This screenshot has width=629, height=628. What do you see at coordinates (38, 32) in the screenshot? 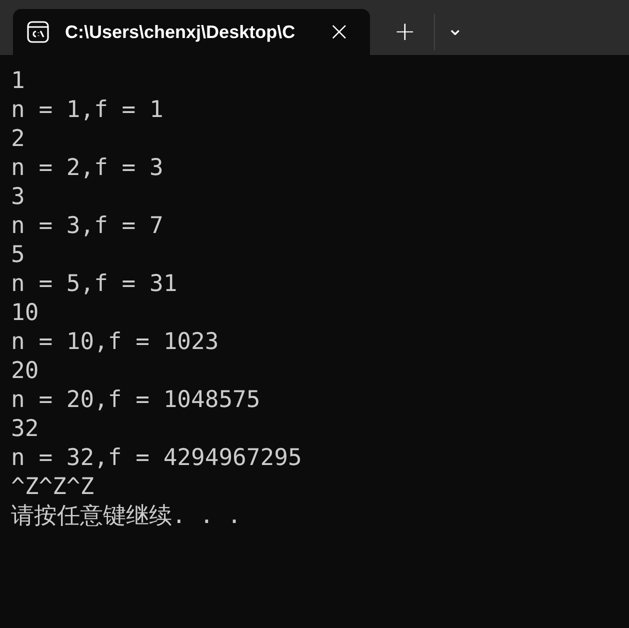
I see `terminal-icon` at bounding box center [38, 32].